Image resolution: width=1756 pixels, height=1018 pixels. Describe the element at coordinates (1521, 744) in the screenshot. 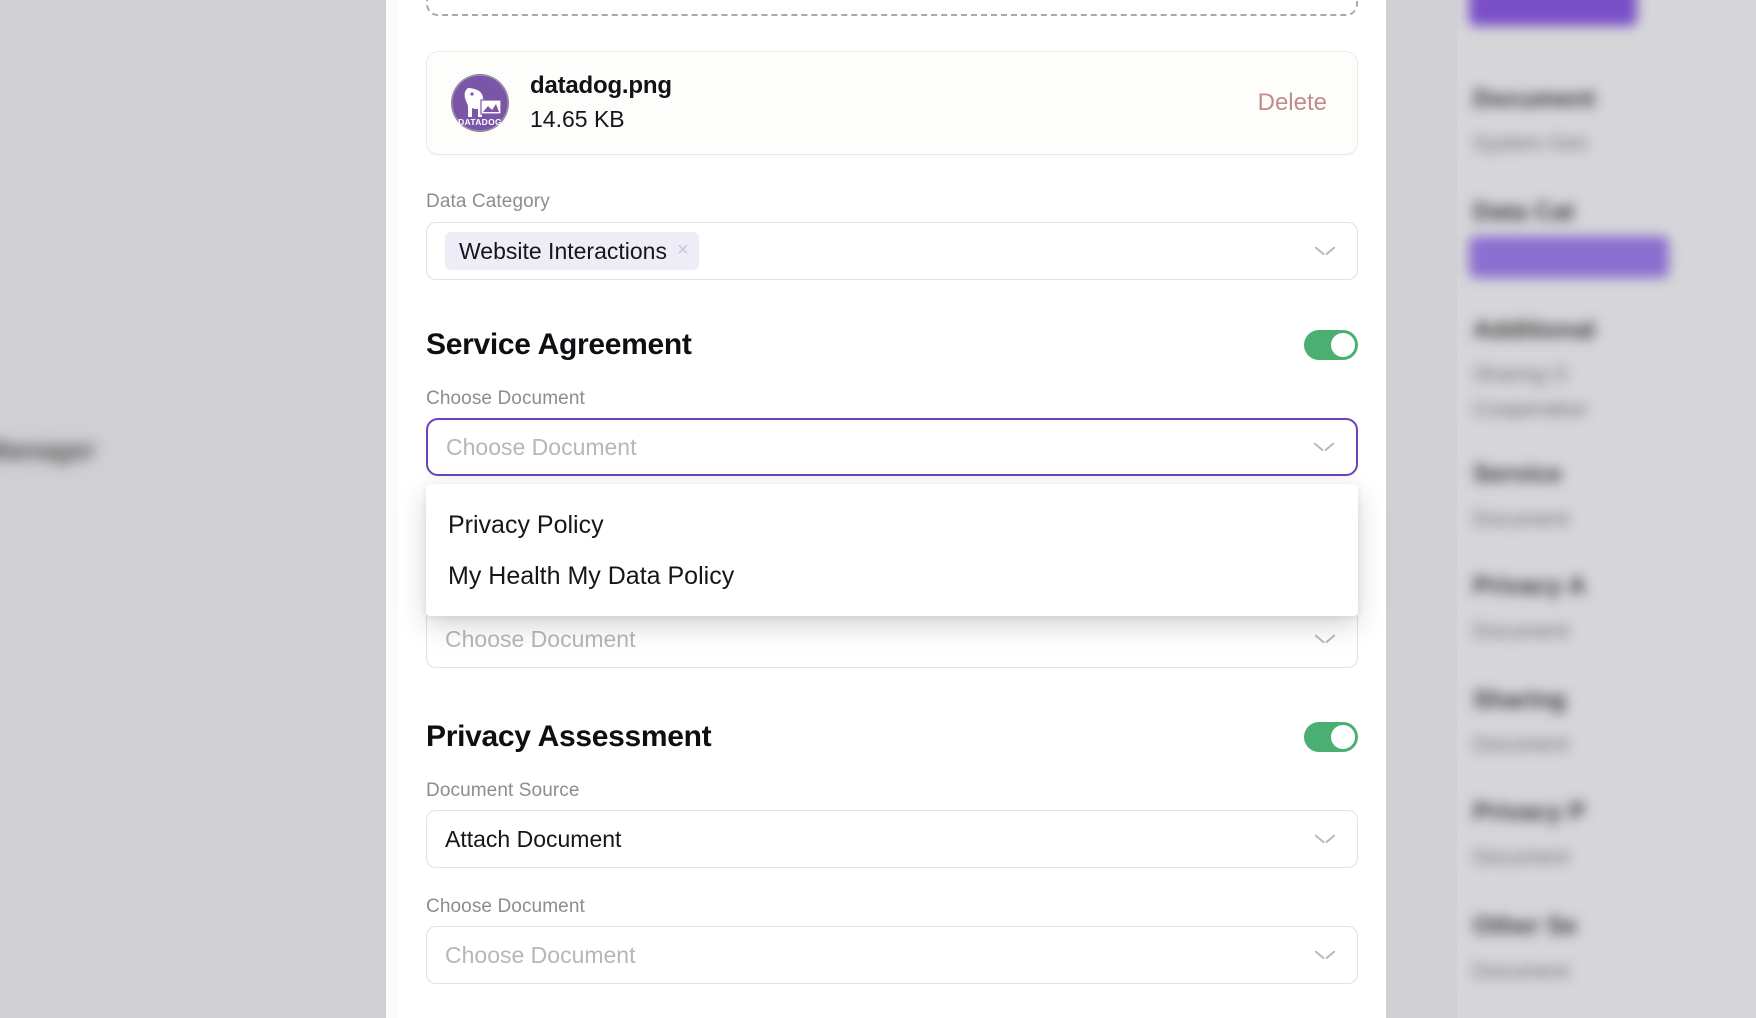

I see `blurred-sub-5: Document` at that location.